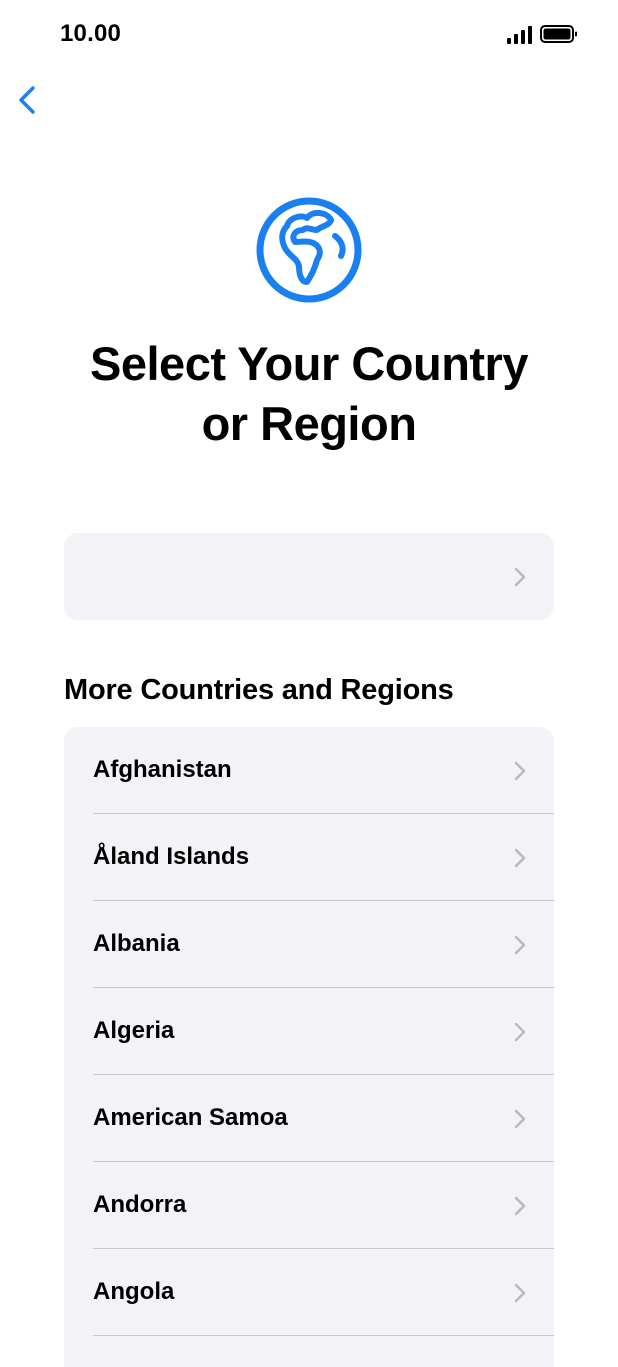 This screenshot has width=618, height=1367. I want to click on battery-icon, so click(558, 34).